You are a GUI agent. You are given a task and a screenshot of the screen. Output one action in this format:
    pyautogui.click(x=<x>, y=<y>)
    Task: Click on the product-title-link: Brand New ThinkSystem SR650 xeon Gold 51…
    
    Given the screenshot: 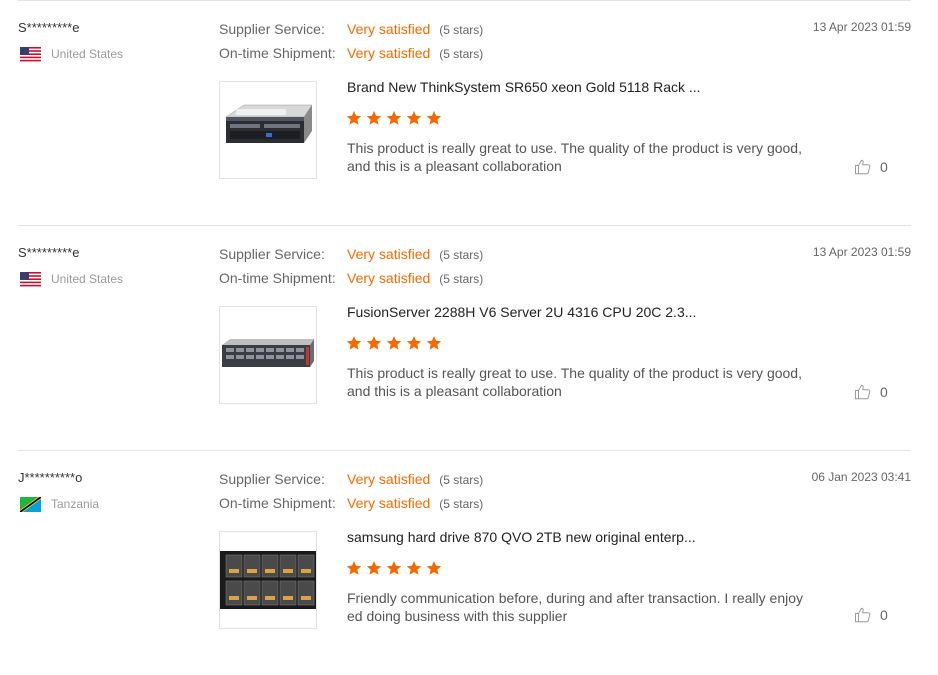 What is the action you would take?
    pyautogui.click(x=524, y=87)
    